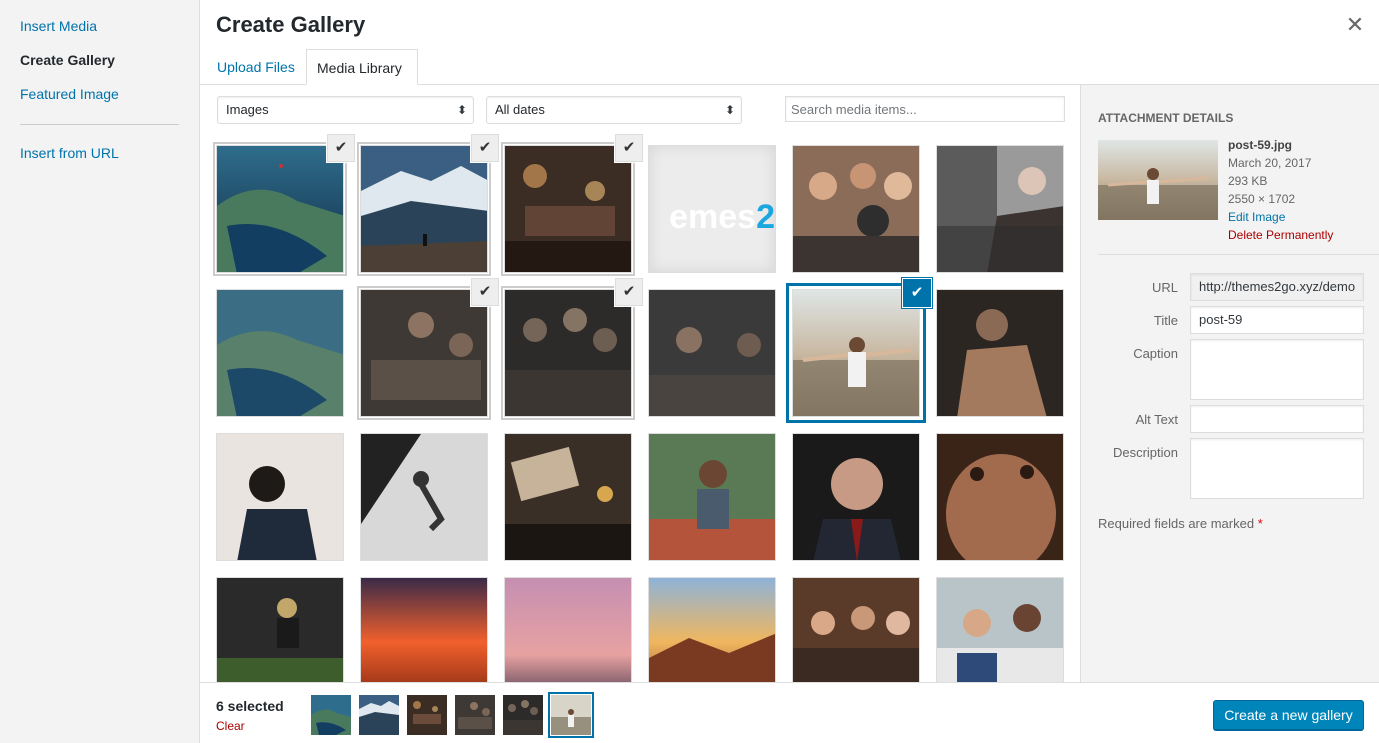 Image resolution: width=1379 pixels, height=743 pixels. Describe the element at coordinates (99, 124) in the screenshot. I see `menu-separator` at that location.